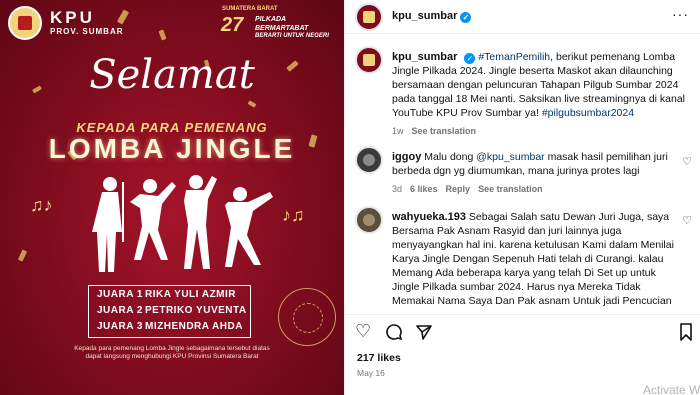 The width and height of the screenshot is (700, 395). Describe the element at coordinates (406, 157) in the screenshot. I see `comment-username: iggoy` at that location.